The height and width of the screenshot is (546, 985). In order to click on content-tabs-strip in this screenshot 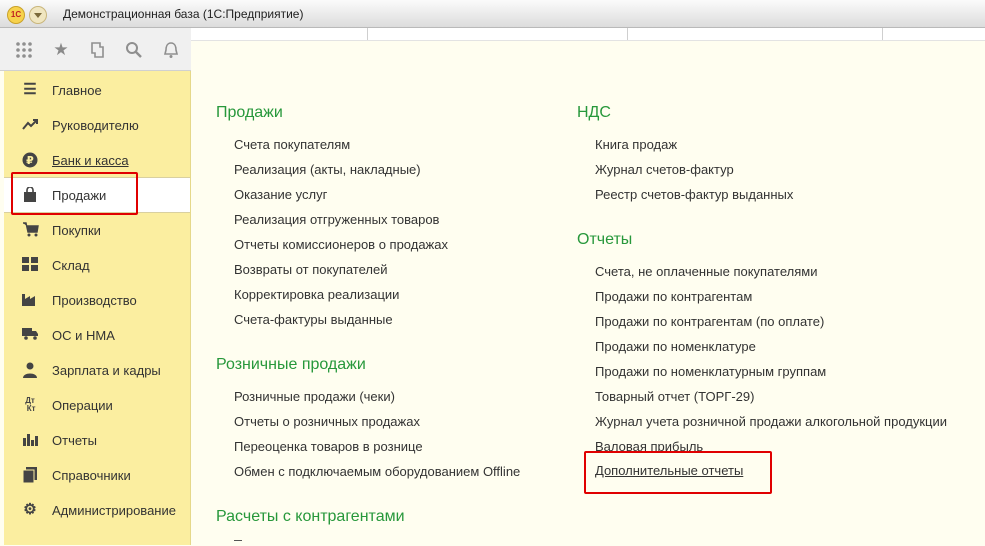, I will do `click(588, 34)`.